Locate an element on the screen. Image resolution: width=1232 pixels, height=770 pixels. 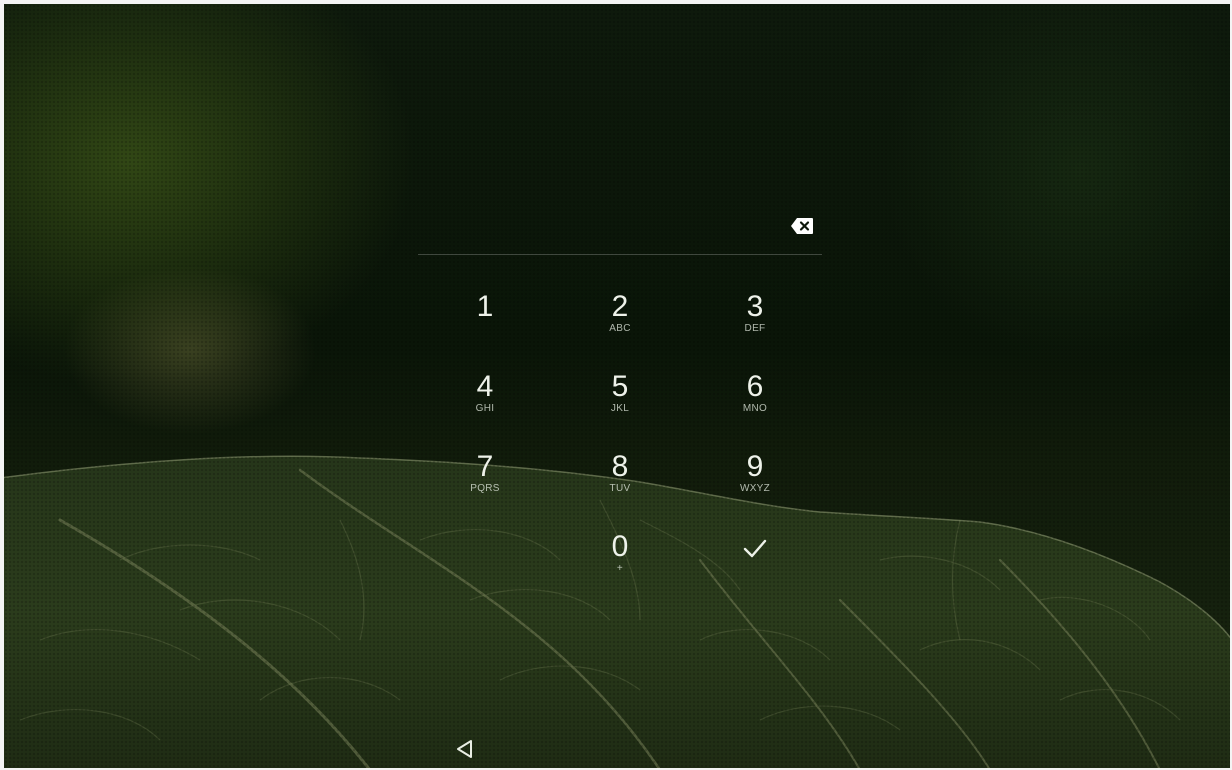
key-letters: PQRS is located at coordinates (485, 488).